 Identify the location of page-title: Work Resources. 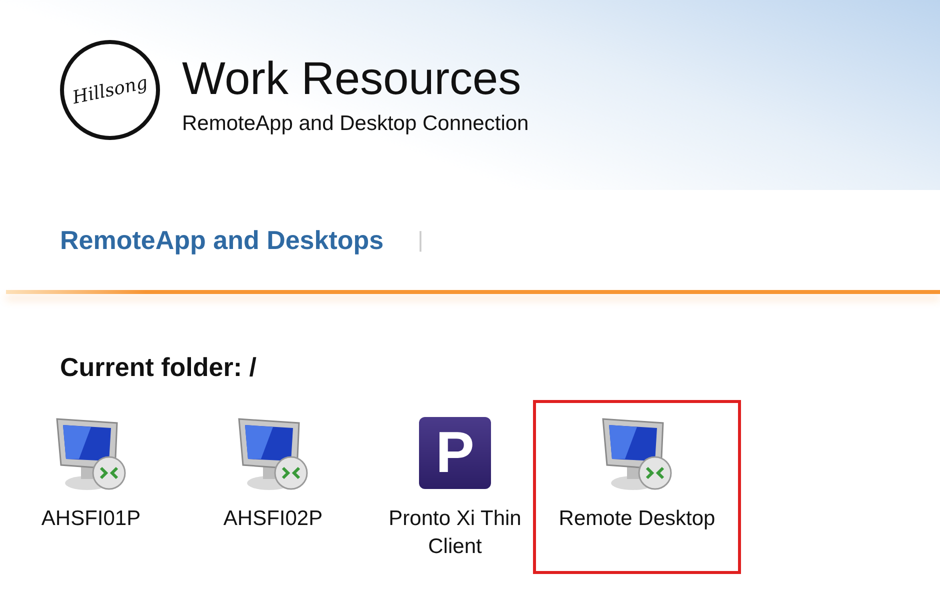
(352, 78).